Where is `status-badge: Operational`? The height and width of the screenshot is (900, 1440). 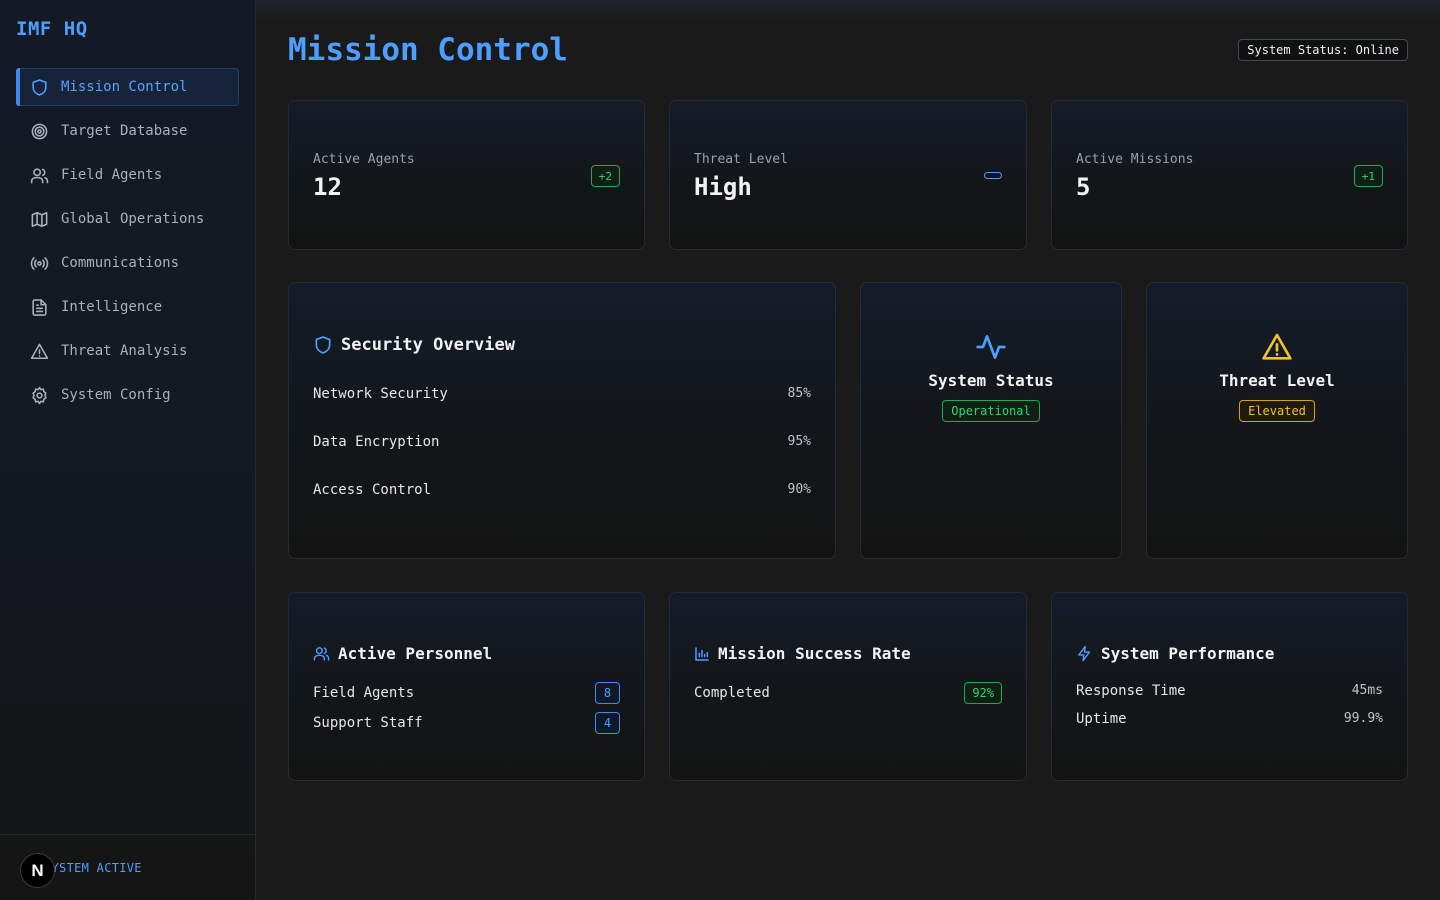
status-badge: Operational is located at coordinates (991, 411).